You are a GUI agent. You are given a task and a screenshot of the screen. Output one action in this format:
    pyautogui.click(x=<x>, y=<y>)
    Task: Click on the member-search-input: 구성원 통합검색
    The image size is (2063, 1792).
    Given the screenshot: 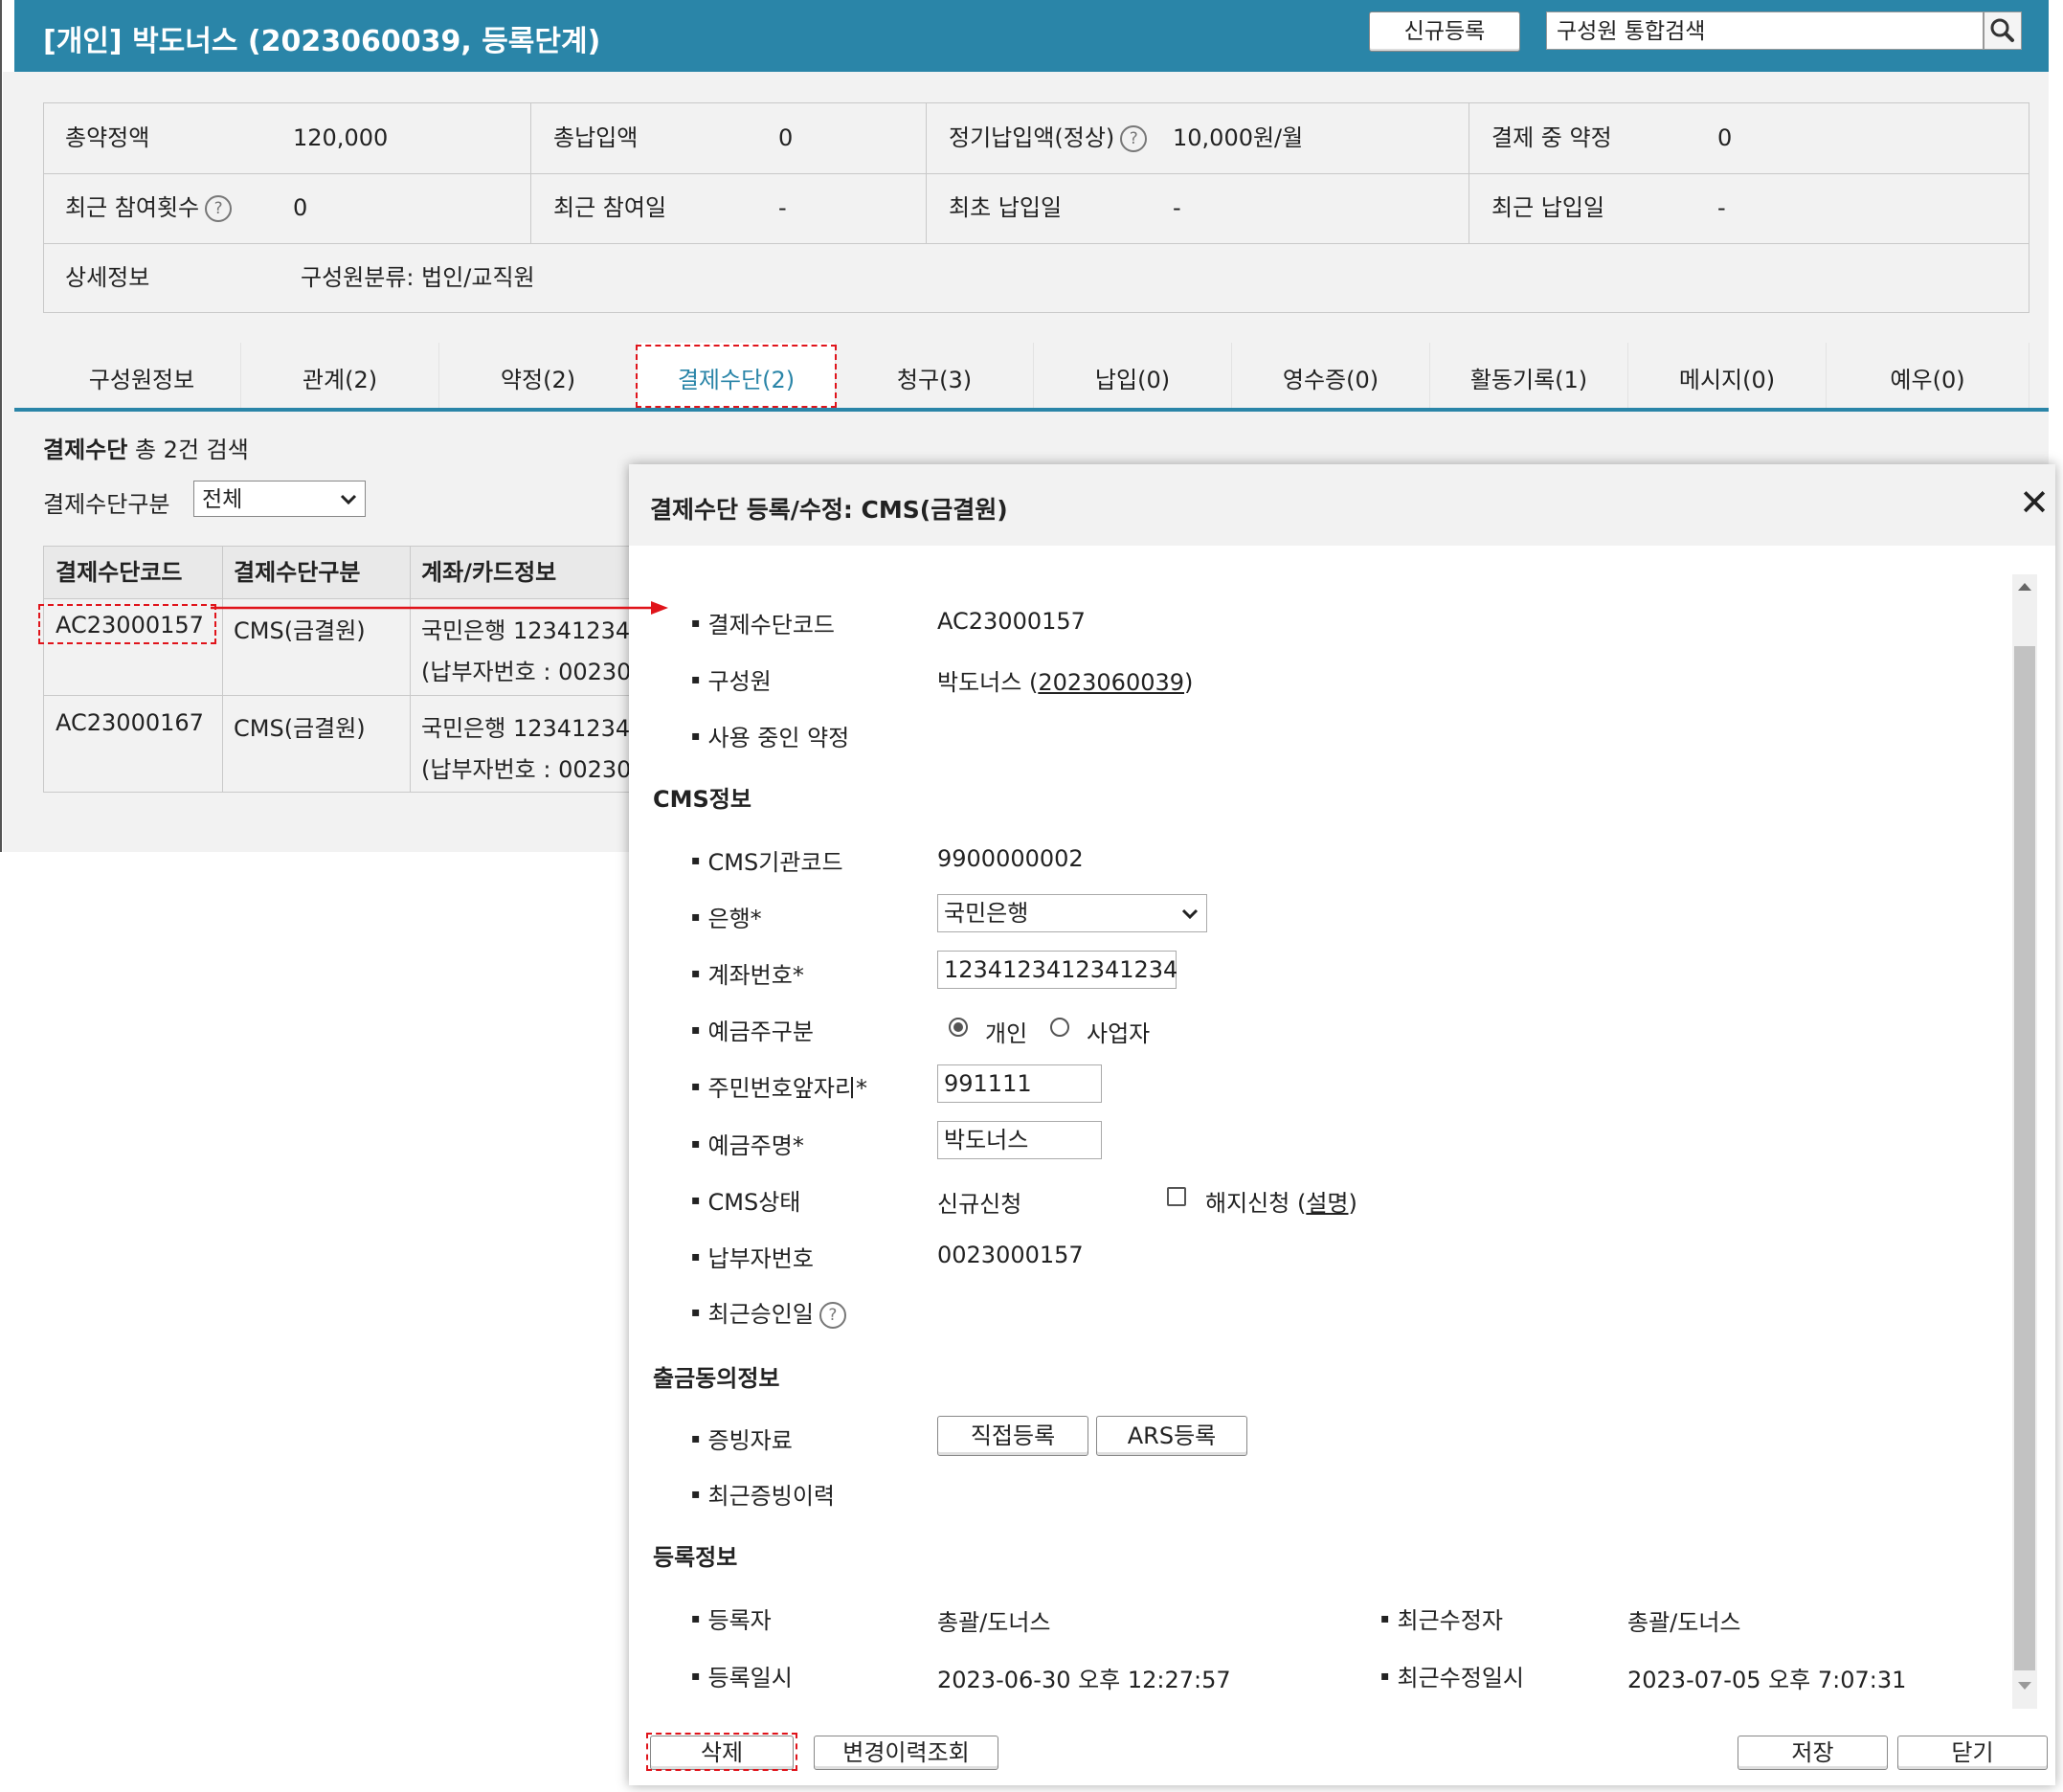 What is the action you would take?
    pyautogui.click(x=1765, y=31)
    